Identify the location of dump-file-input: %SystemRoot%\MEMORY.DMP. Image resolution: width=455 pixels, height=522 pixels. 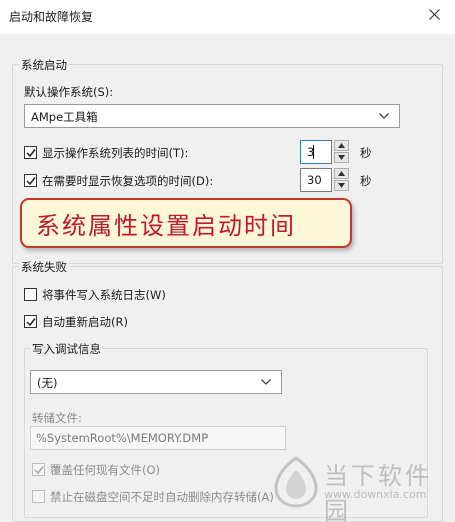
(158, 438).